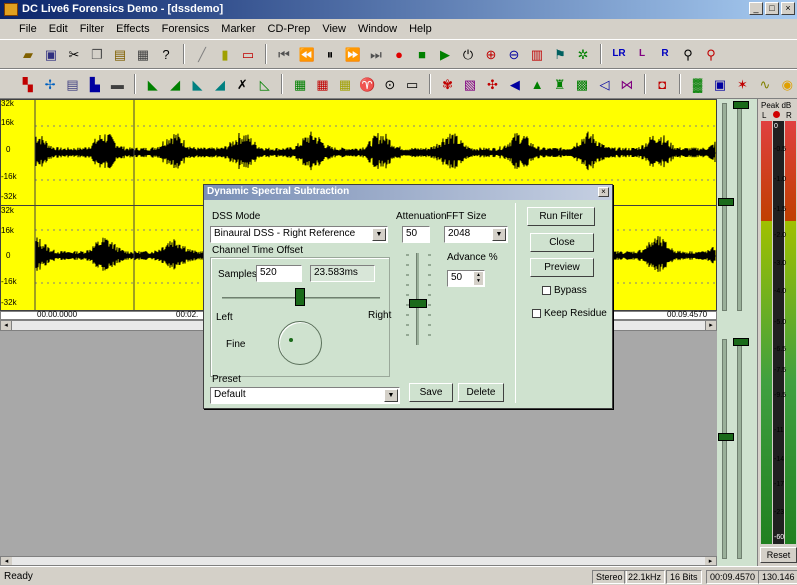 The height and width of the screenshot is (585, 797). What do you see at coordinates (688, 54) in the screenshot?
I see `zoom-icon: ⚲` at bounding box center [688, 54].